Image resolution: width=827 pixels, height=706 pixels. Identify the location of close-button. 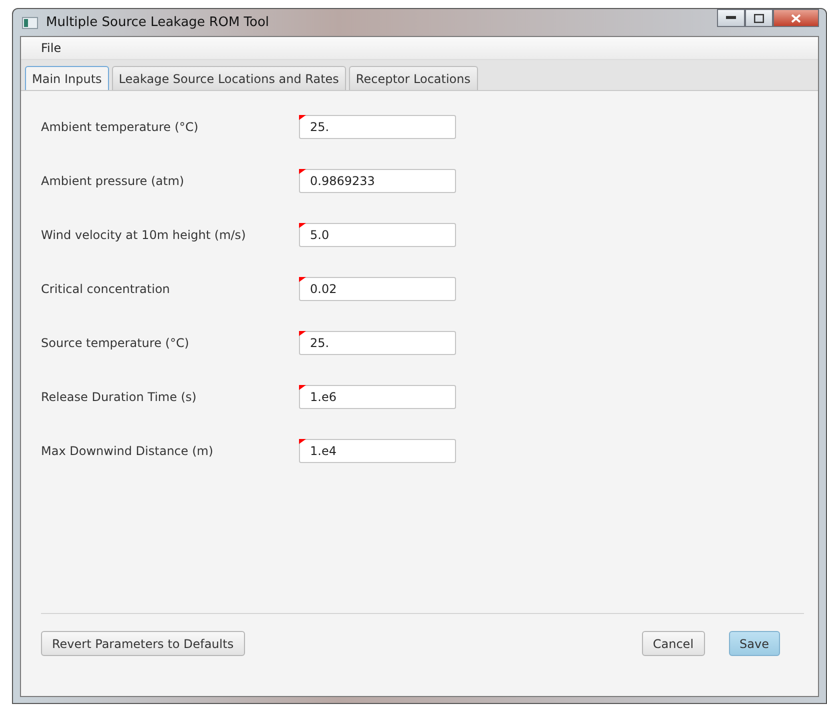
(796, 18).